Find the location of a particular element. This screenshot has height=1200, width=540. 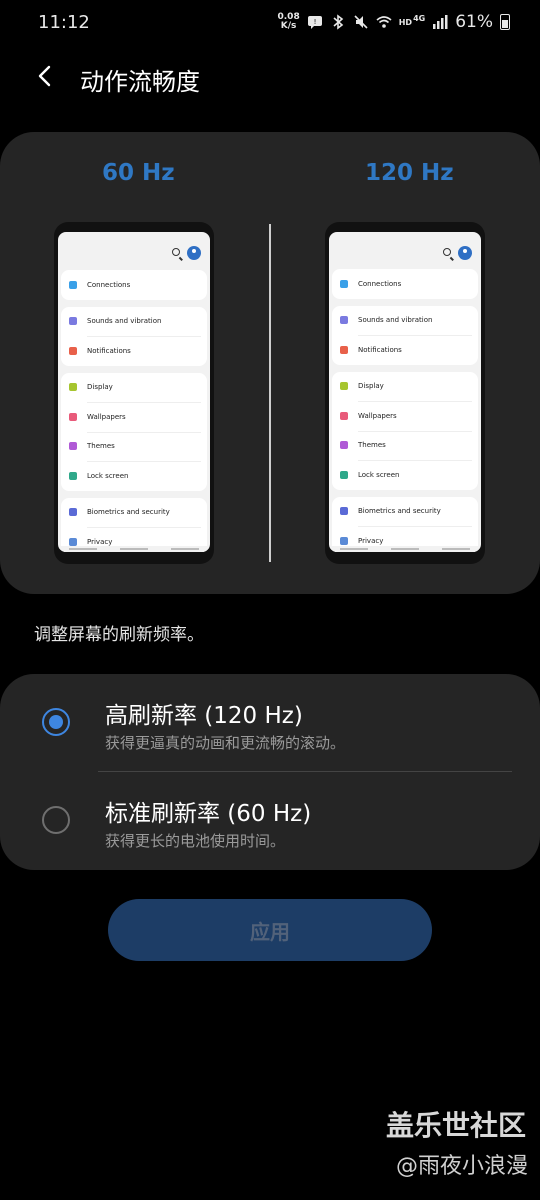

battery-percent: 61% is located at coordinates (474, 22).